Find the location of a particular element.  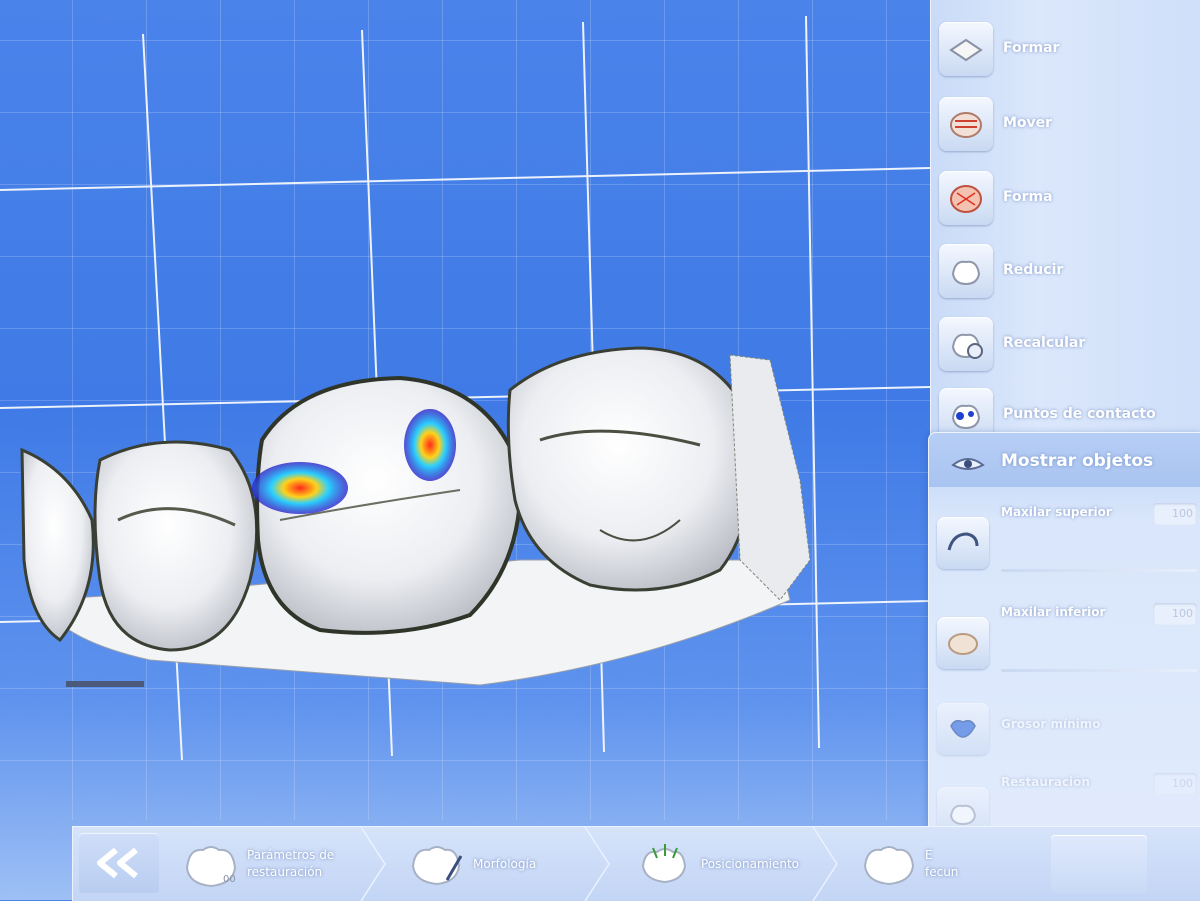

form-icon is located at coordinates (966, 49).